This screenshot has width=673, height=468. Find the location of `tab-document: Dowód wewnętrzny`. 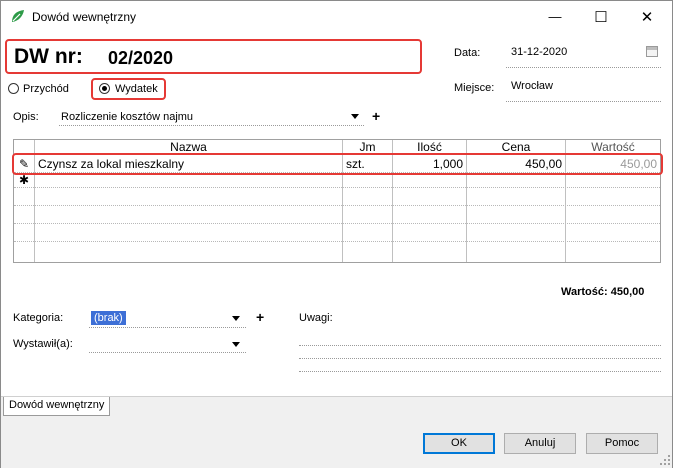

tab-document: Dowód wewnętrzny is located at coordinates (57, 406).